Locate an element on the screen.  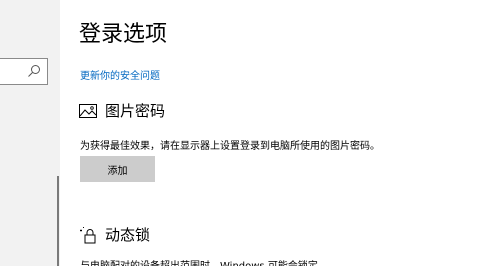
add-picture-password-button: 添加 is located at coordinates (117, 169).